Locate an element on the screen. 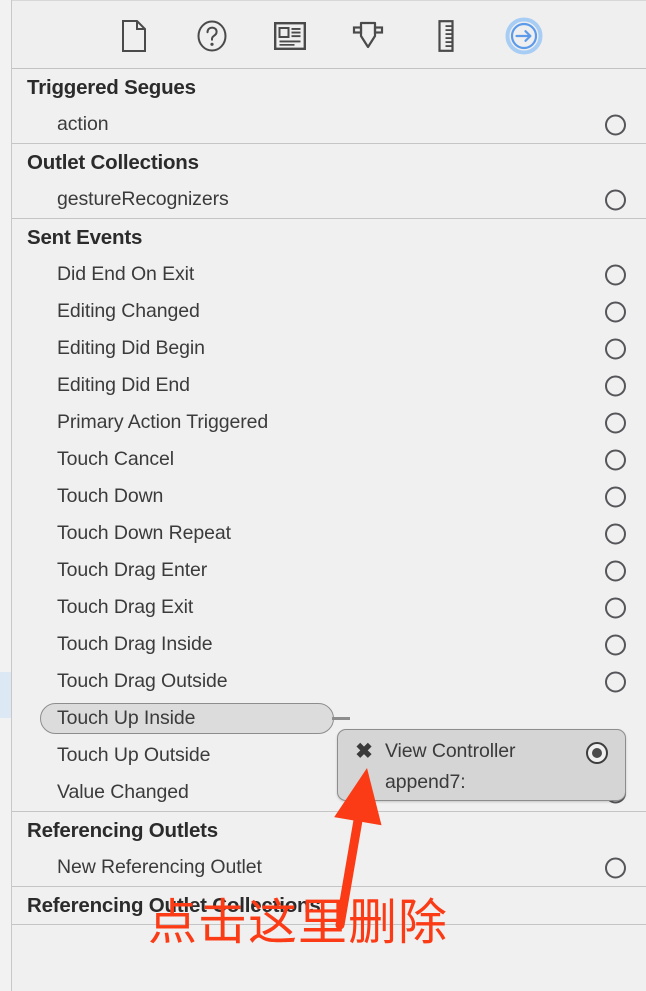 The height and width of the screenshot is (991, 646). connection-row-label: Value Changed is located at coordinates (123, 792).